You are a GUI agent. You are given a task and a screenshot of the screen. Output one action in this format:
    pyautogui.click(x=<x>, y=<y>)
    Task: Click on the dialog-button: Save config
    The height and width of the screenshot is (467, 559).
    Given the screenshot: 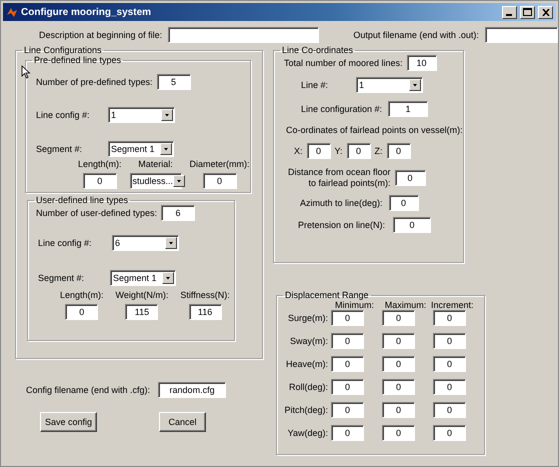 What is the action you would take?
    pyautogui.click(x=69, y=422)
    